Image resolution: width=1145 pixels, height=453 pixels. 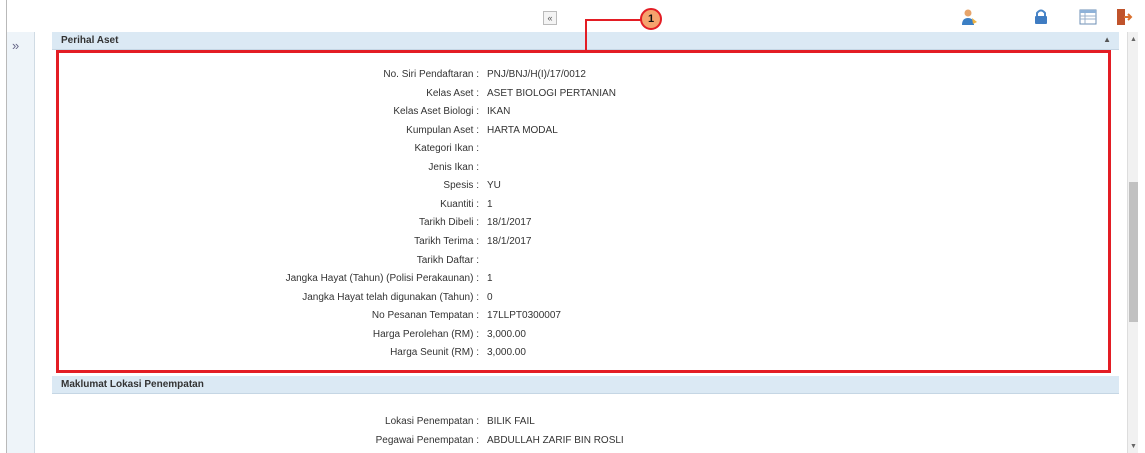 I want to click on field-row: No Pesanan Tempatan : 17LLPT0300007, so click(x=585, y=316).